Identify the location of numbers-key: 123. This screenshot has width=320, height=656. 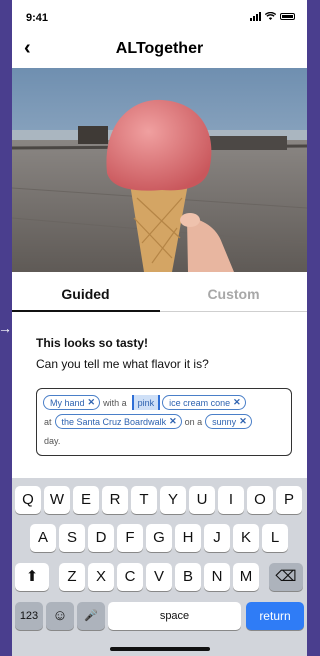
(29, 616).